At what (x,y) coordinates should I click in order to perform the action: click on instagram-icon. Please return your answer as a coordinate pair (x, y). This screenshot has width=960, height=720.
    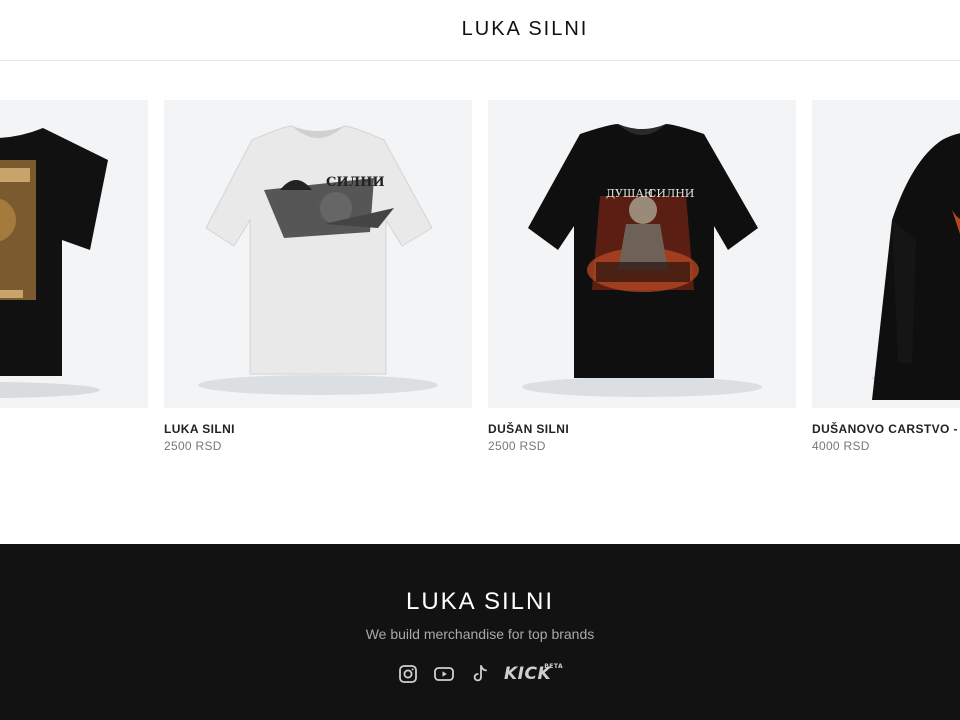
    Looking at the image, I should click on (408, 674).